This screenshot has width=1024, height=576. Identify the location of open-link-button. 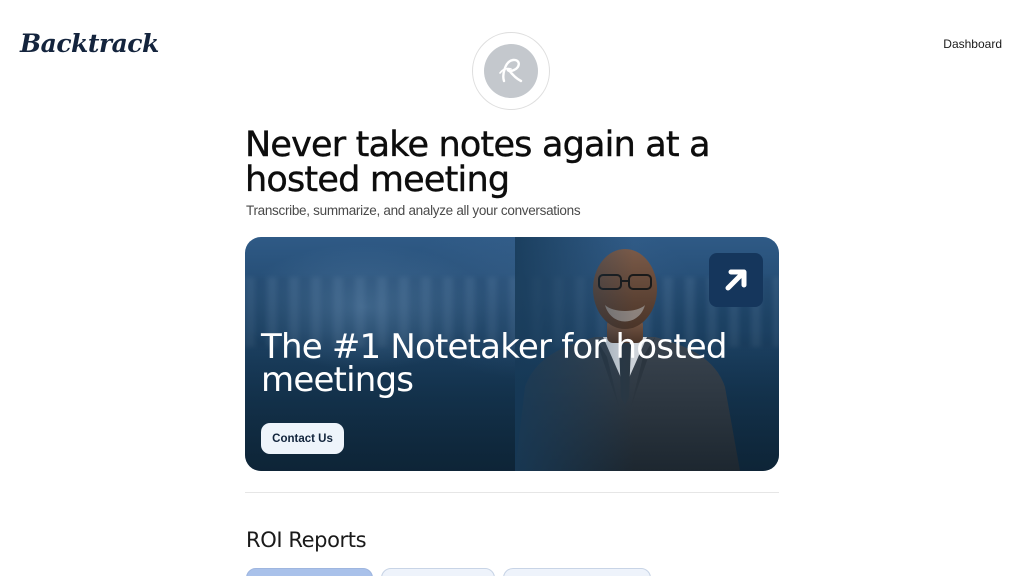
(736, 280).